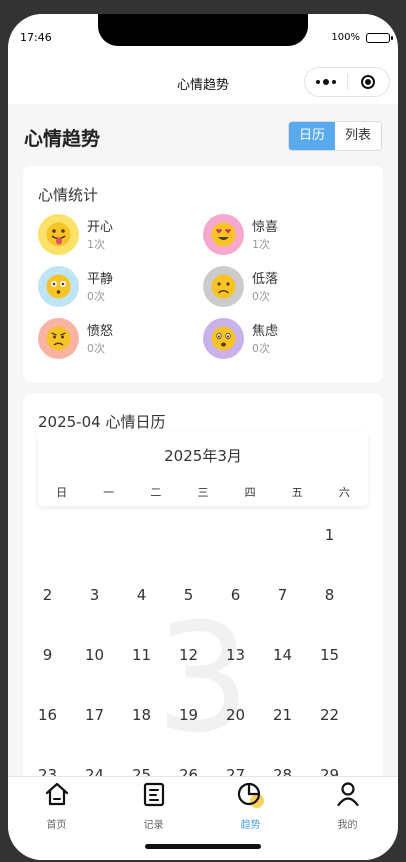  I want to click on calendar-day: 15, so click(329, 655).